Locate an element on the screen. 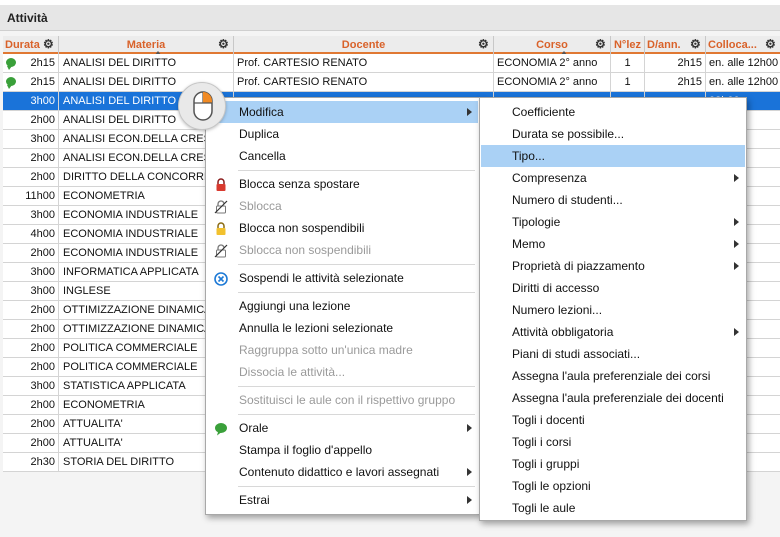  menu-item-tipologie: Tipologie is located at coordinates (613, 222).